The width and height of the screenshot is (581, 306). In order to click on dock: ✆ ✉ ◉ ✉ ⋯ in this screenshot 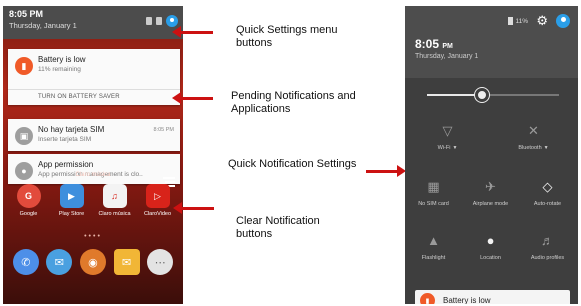, I will do `click(93, 262)`.